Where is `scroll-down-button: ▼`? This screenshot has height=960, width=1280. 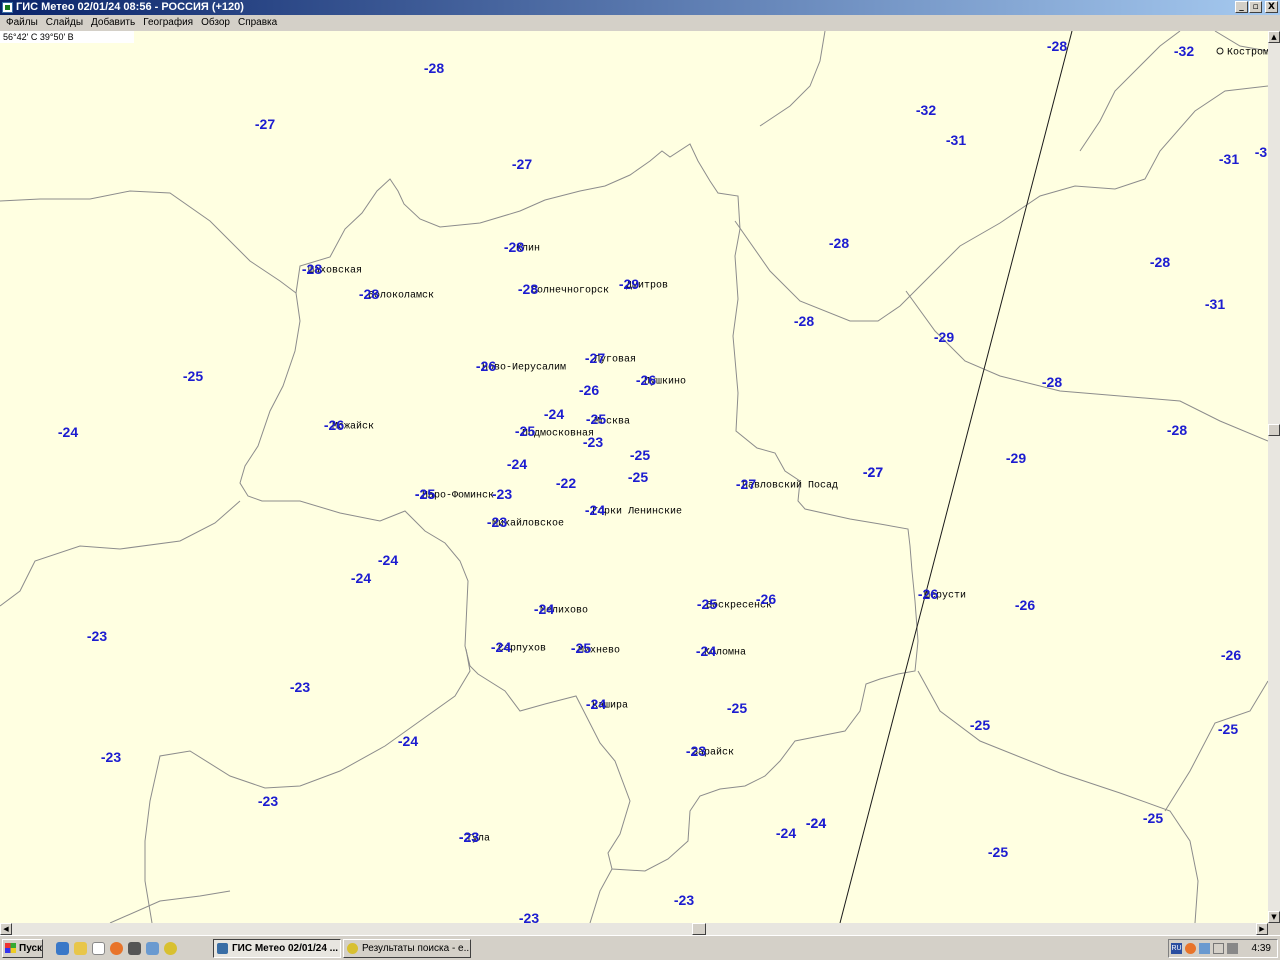
scroll-down-button: ▼ is located at coordinates (1274, 917).